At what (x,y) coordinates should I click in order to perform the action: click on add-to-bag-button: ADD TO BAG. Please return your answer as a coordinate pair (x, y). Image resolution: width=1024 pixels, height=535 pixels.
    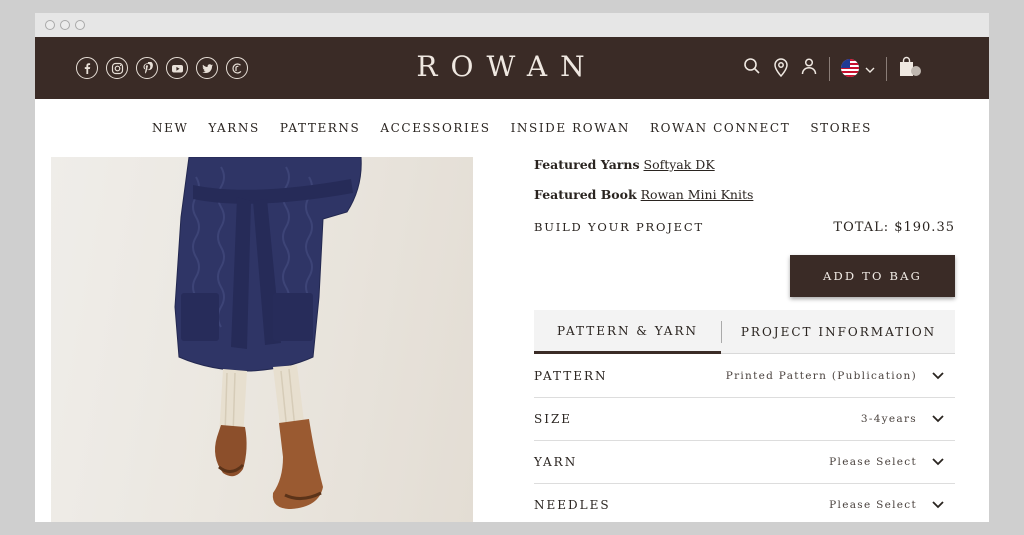
    Looking at the image, I should click on (872, 276).